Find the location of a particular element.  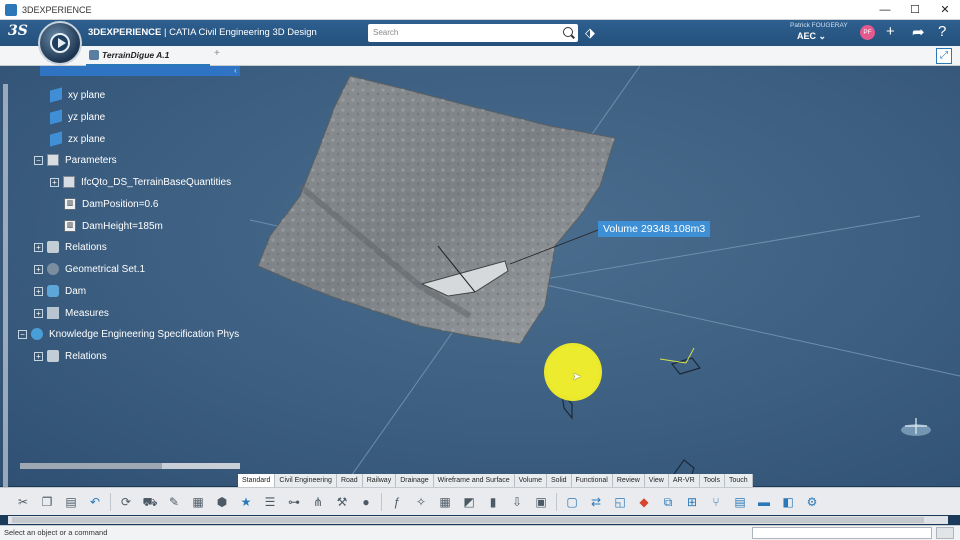

page-icon: ▢ is located at coordinates (572, 502).